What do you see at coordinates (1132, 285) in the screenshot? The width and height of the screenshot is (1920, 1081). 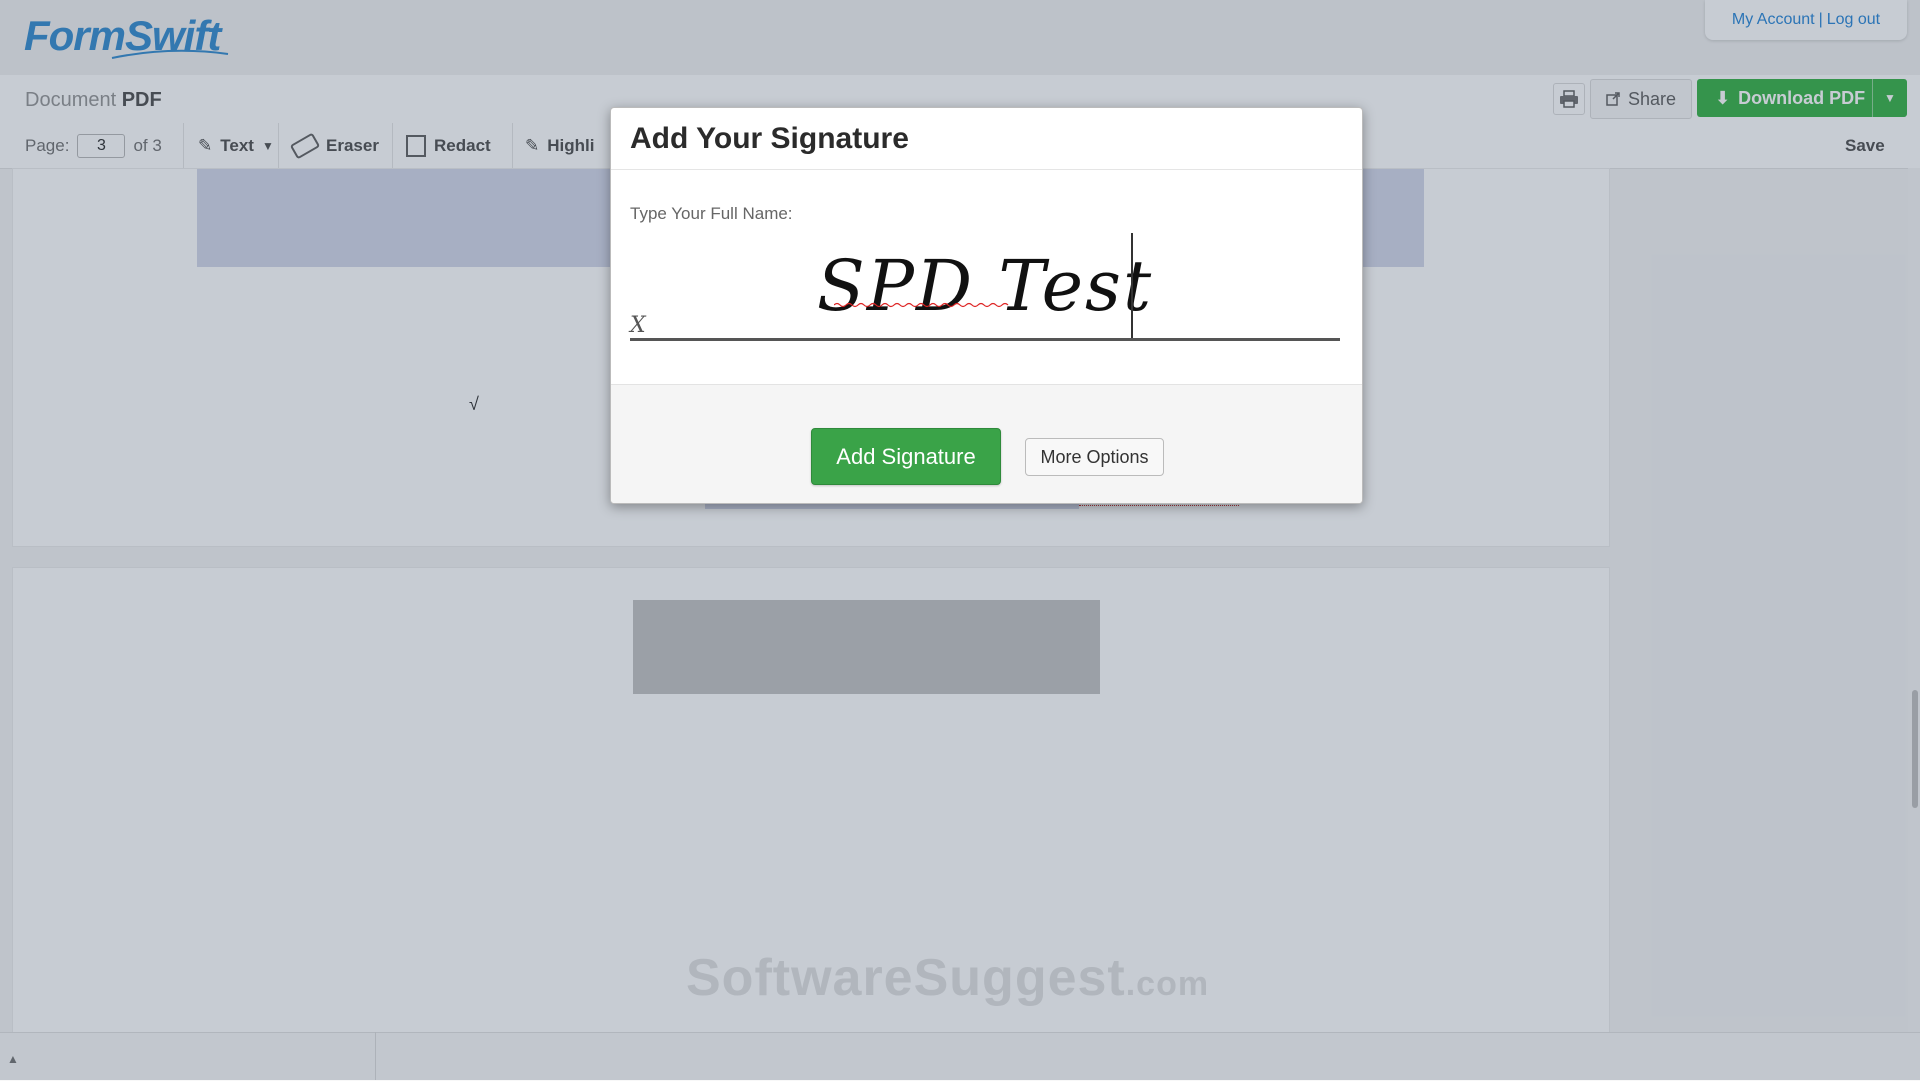 I see `text-cursor` at bounding box center [1132, 285].